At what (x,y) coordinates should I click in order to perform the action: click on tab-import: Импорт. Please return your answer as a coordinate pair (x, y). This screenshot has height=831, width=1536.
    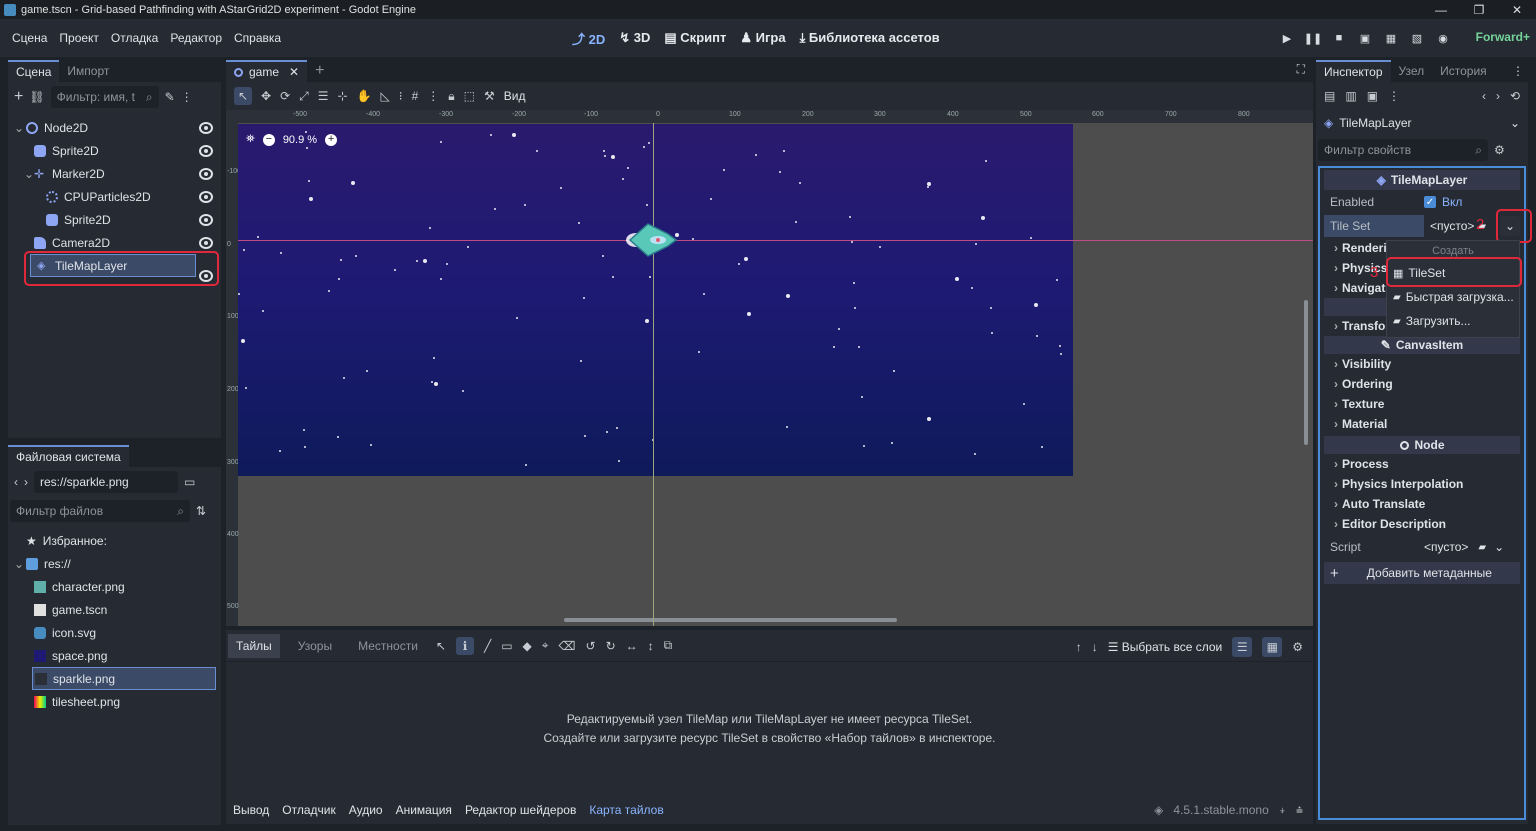
    Looking at the image, I should click on (88, 71).